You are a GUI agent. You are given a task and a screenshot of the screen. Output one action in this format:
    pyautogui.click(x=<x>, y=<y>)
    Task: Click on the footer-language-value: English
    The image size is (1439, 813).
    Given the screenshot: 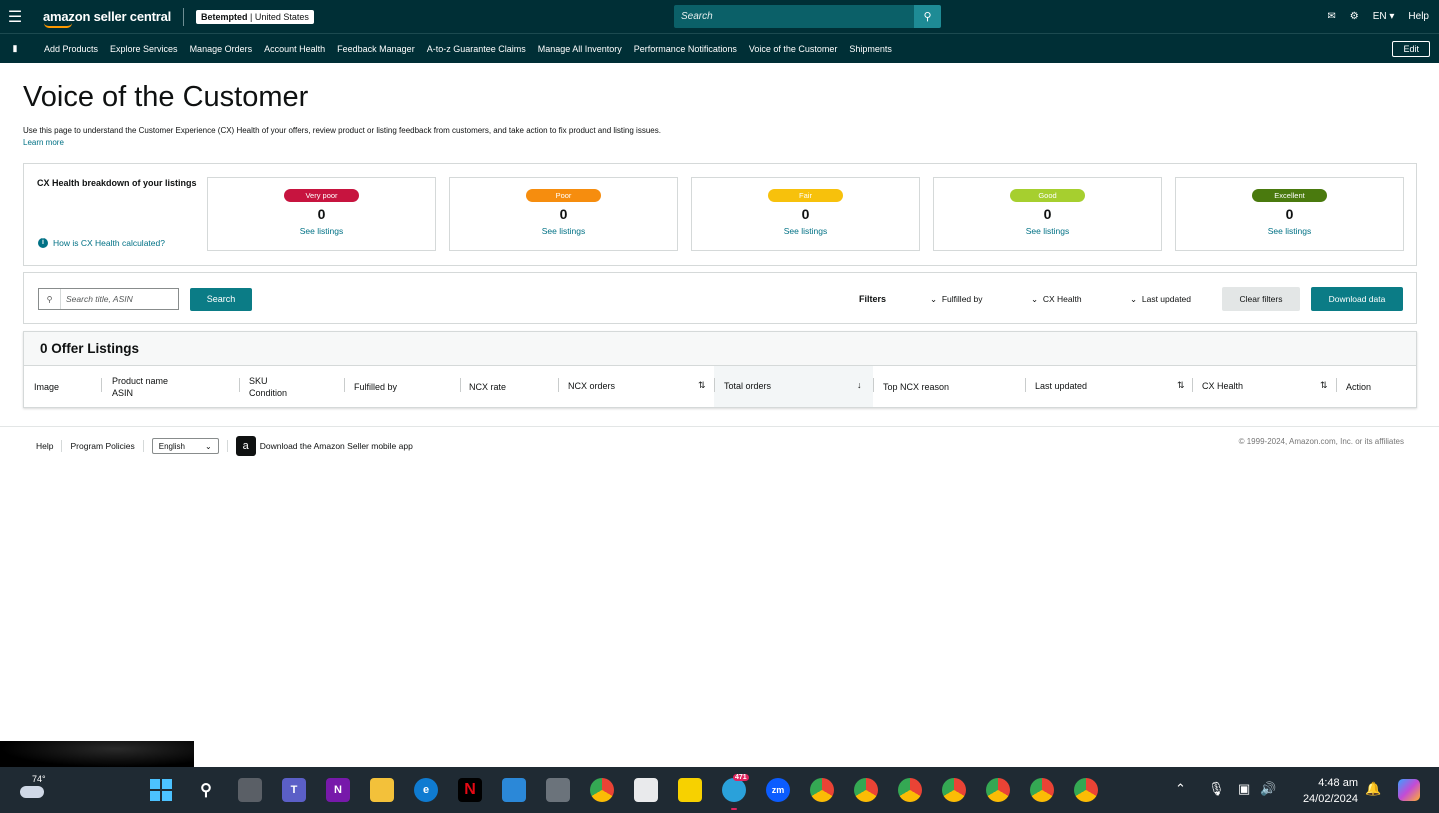 What is the action you would take?
    pyautogui.click(x=171, y=446)
    